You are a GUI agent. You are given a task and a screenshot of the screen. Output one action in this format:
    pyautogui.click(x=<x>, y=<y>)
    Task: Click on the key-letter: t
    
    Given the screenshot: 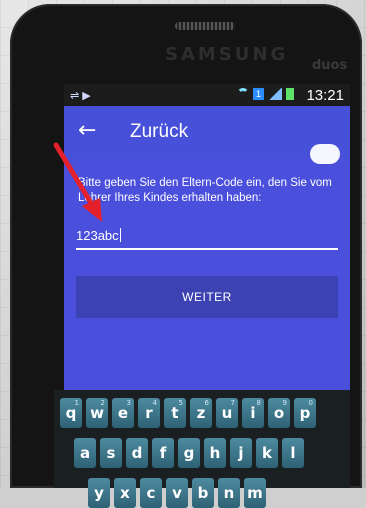 What is the action you would take?
    pyautogui.click(x=175, y=413)
    